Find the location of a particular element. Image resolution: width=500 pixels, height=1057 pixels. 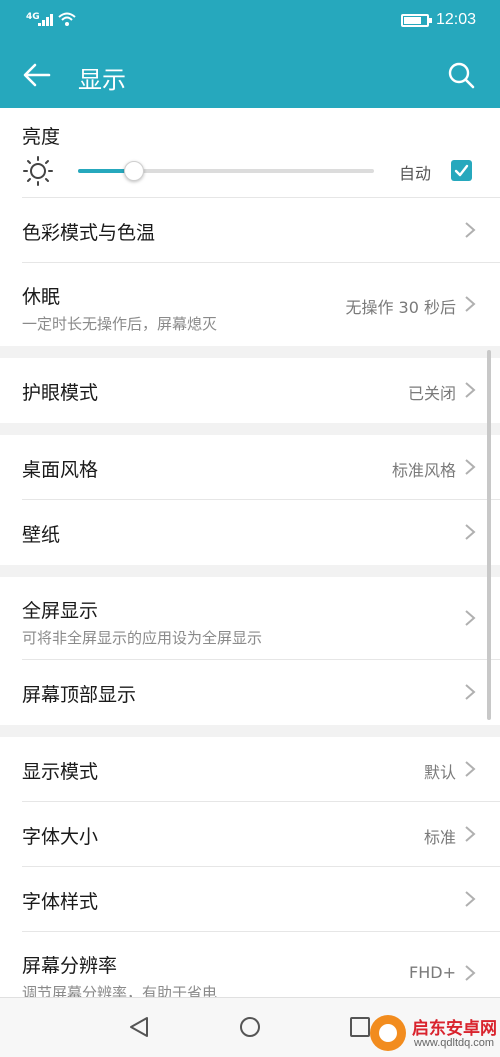

app-bar: 4G 12:03 显示 is located at coordinates (250, 54).